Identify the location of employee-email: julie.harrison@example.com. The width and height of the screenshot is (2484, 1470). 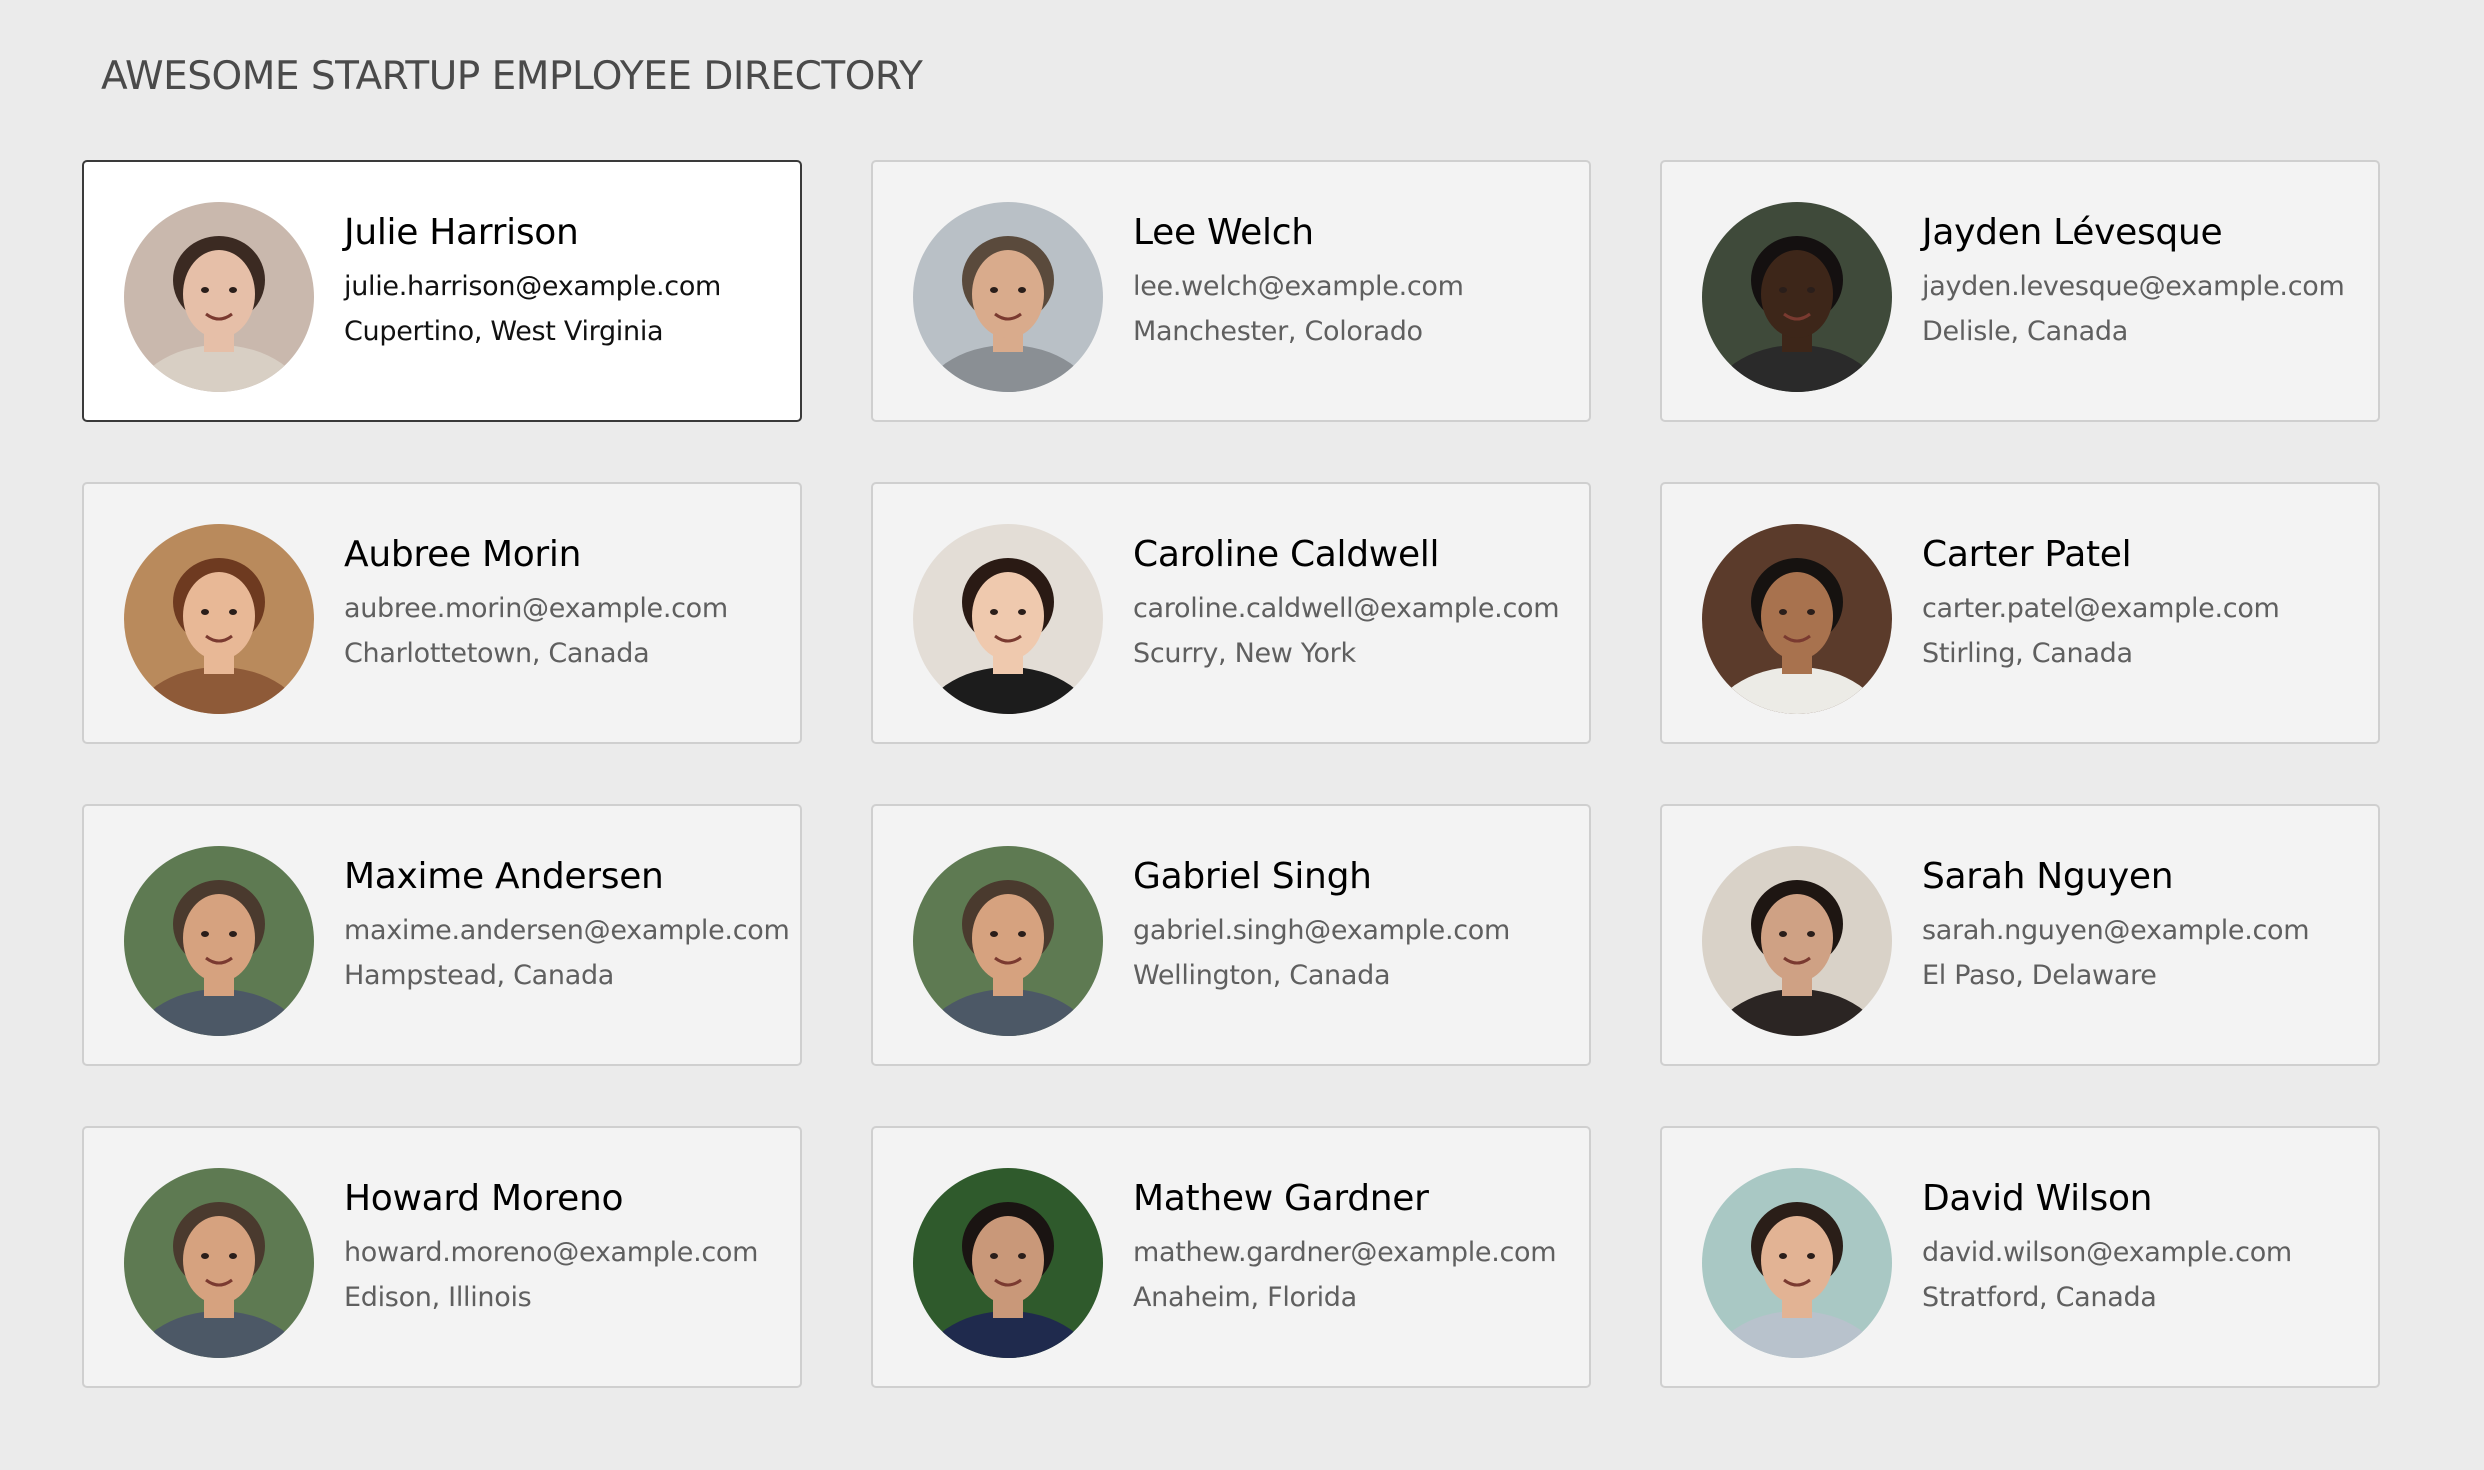
(533, 286).